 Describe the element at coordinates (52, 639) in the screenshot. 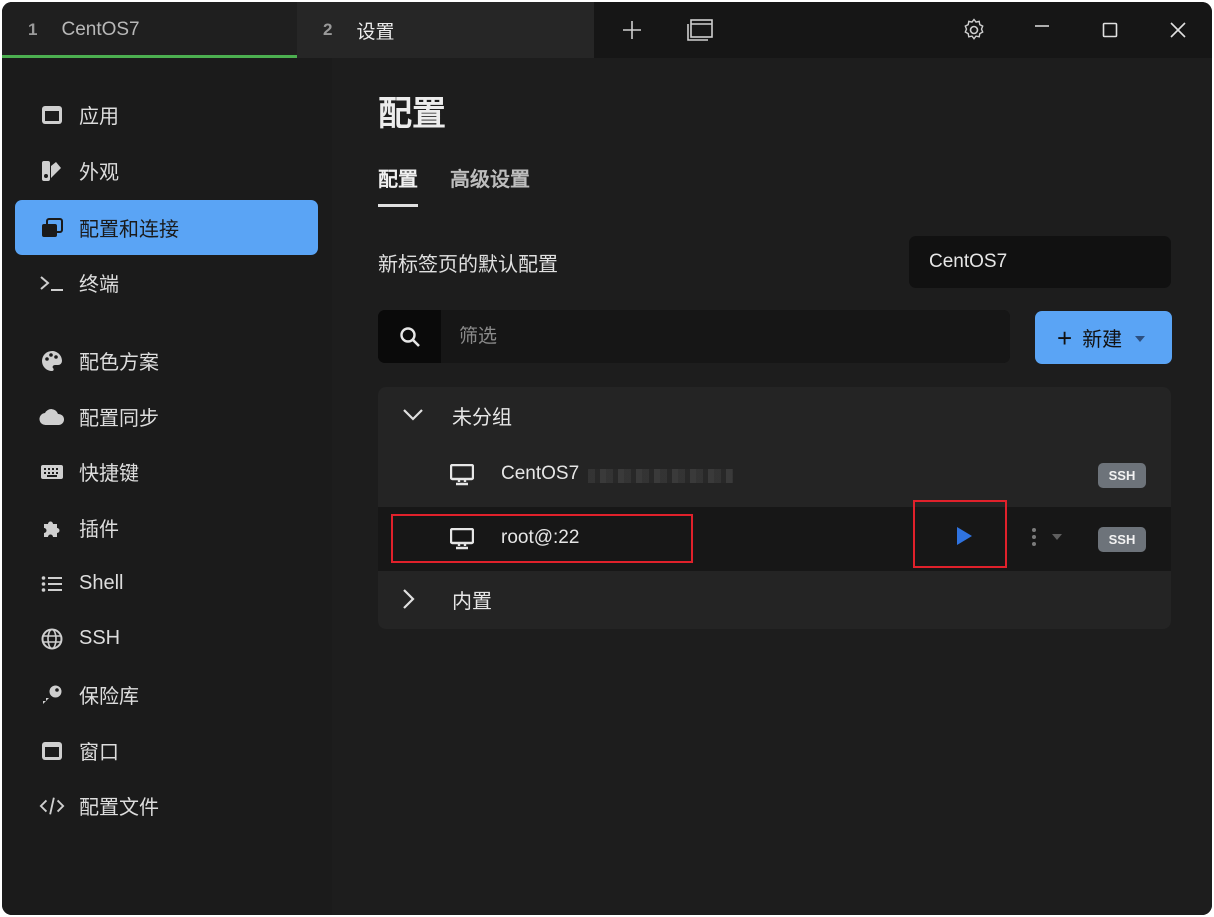

I see `globe-icon` at that location.